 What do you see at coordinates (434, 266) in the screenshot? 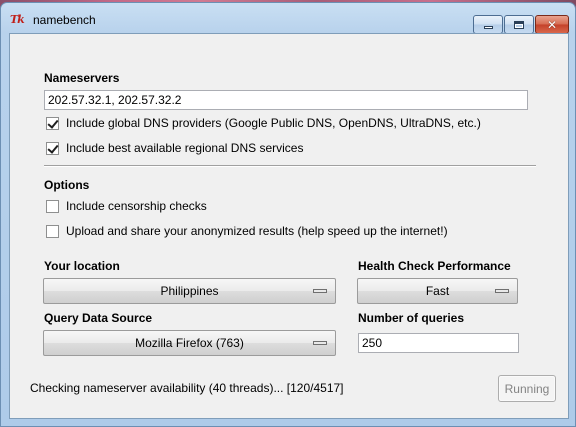
I see `health-heading: Health Check Performance` at bounding box center [434, 266].